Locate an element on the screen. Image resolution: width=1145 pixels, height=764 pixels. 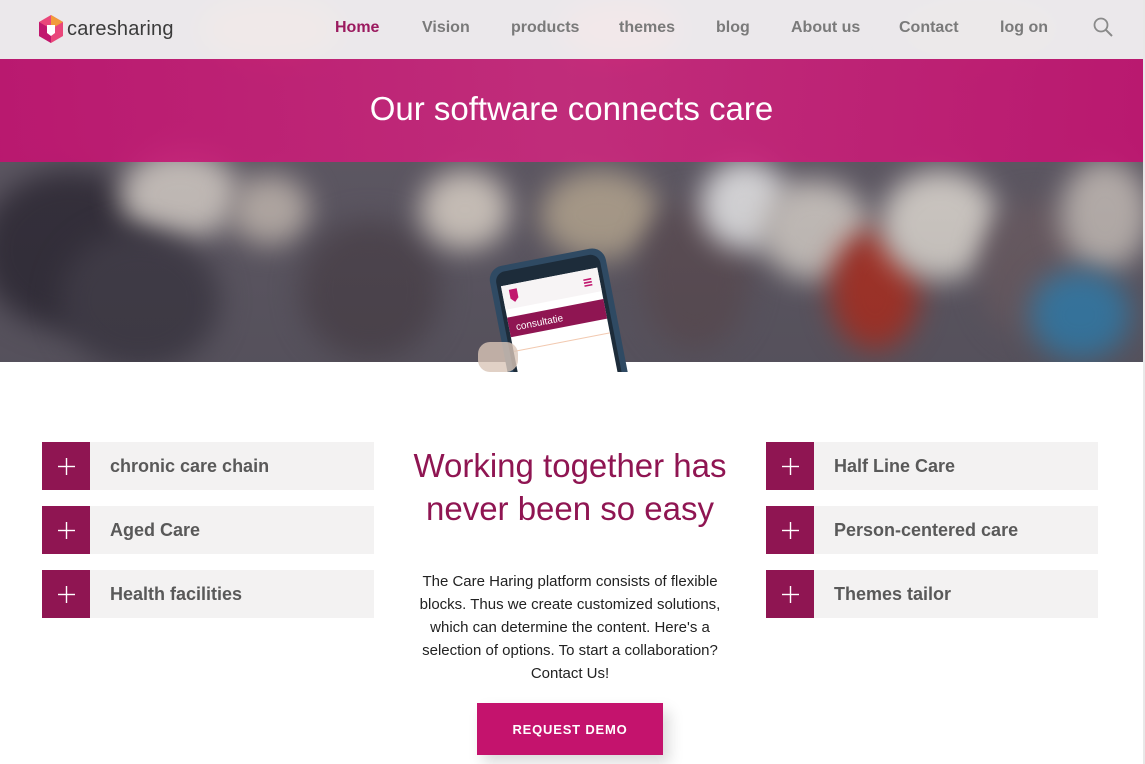
nav-vision: Vision is located at coordinates (446, 28).